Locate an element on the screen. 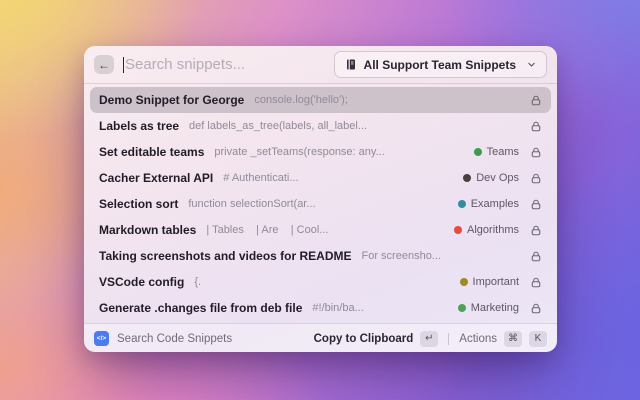  tag-label: Dev Ops is located at coordinates (497, 178).